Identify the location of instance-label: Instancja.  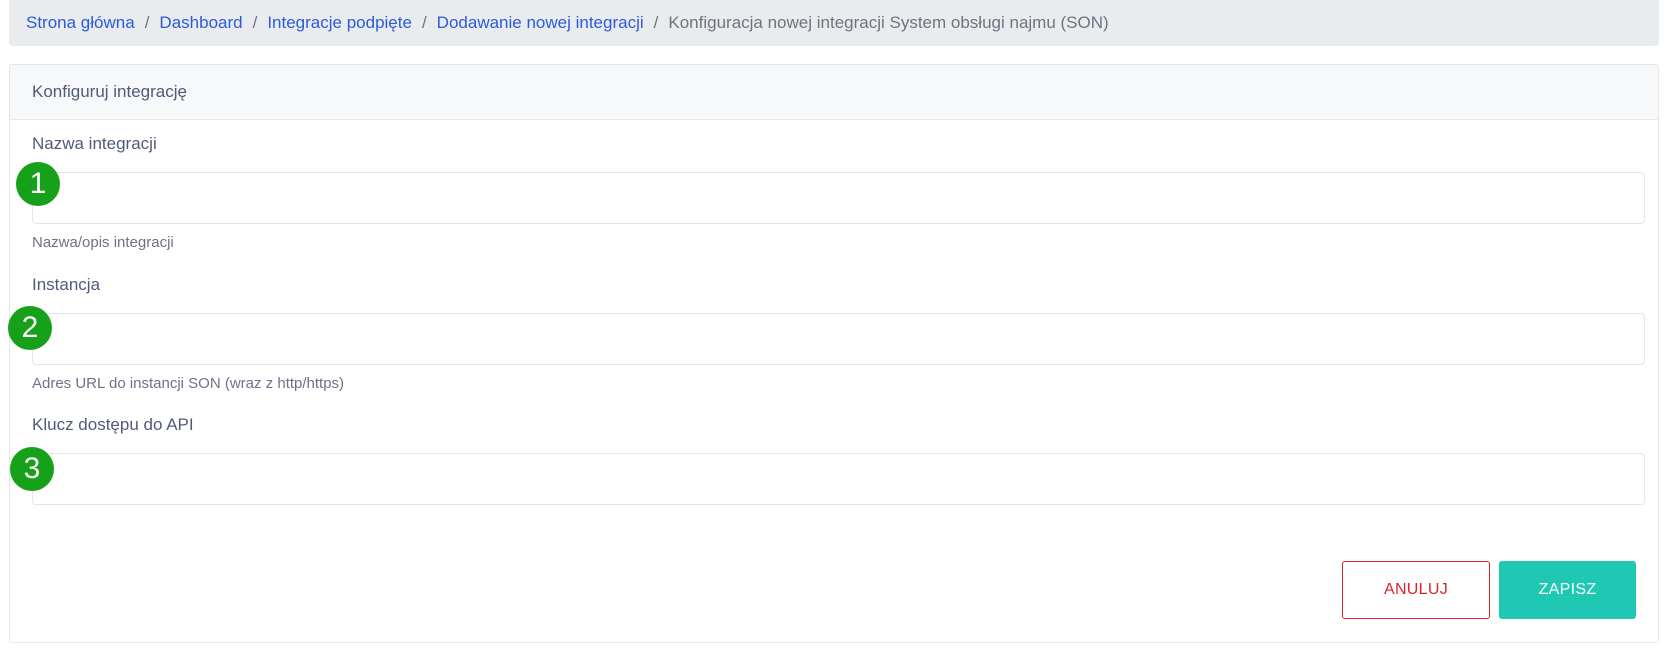
(66, 284).